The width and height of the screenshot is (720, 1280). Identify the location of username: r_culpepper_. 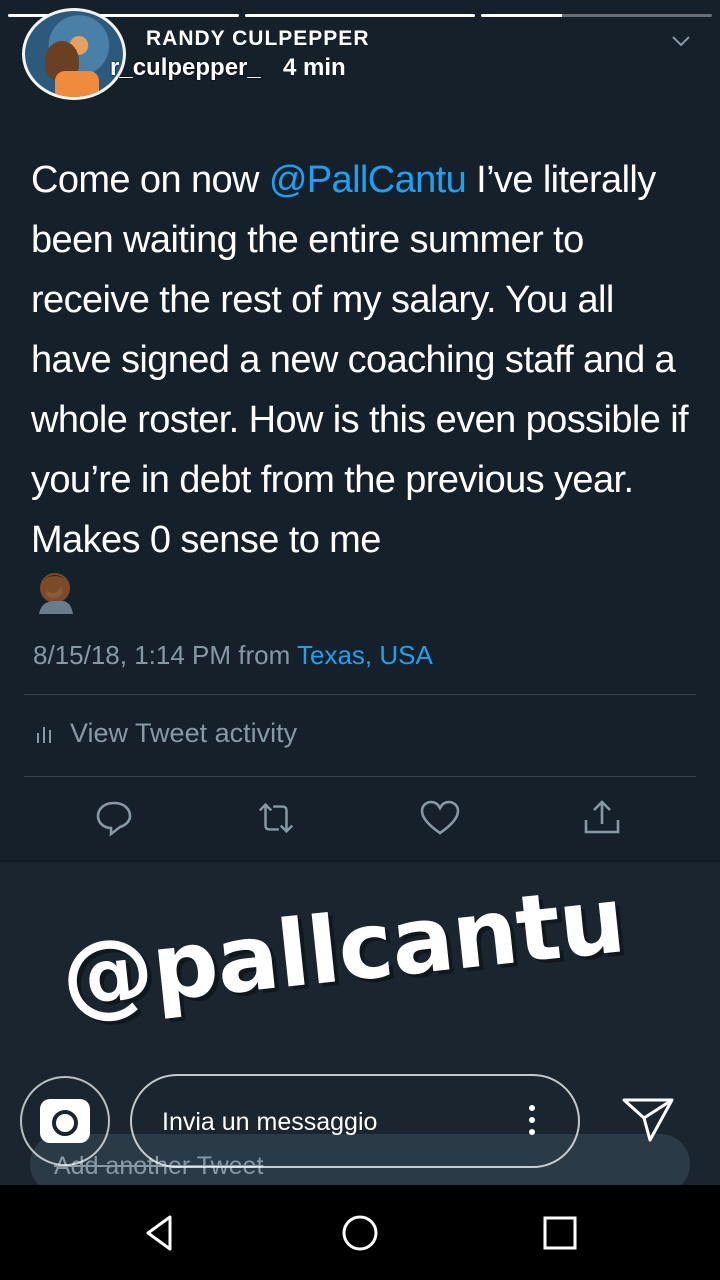
(185, 68).